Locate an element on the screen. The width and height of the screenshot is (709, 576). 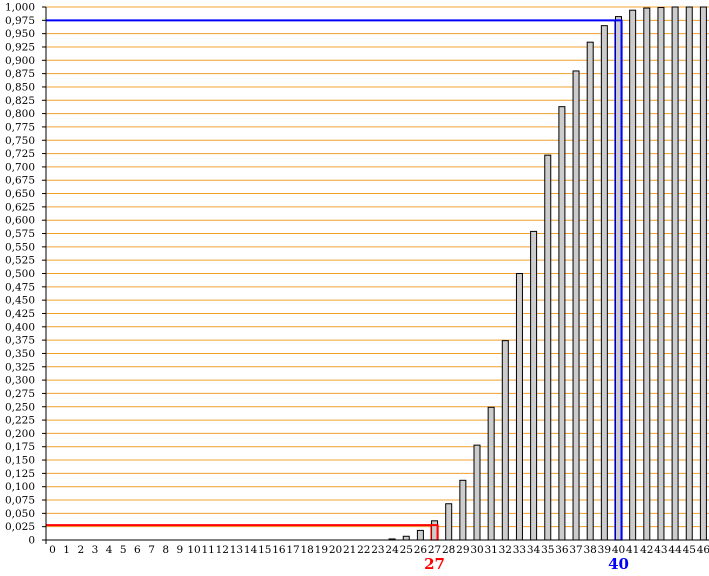
x-tick-label: 16 is located at coordinates (279, 550).